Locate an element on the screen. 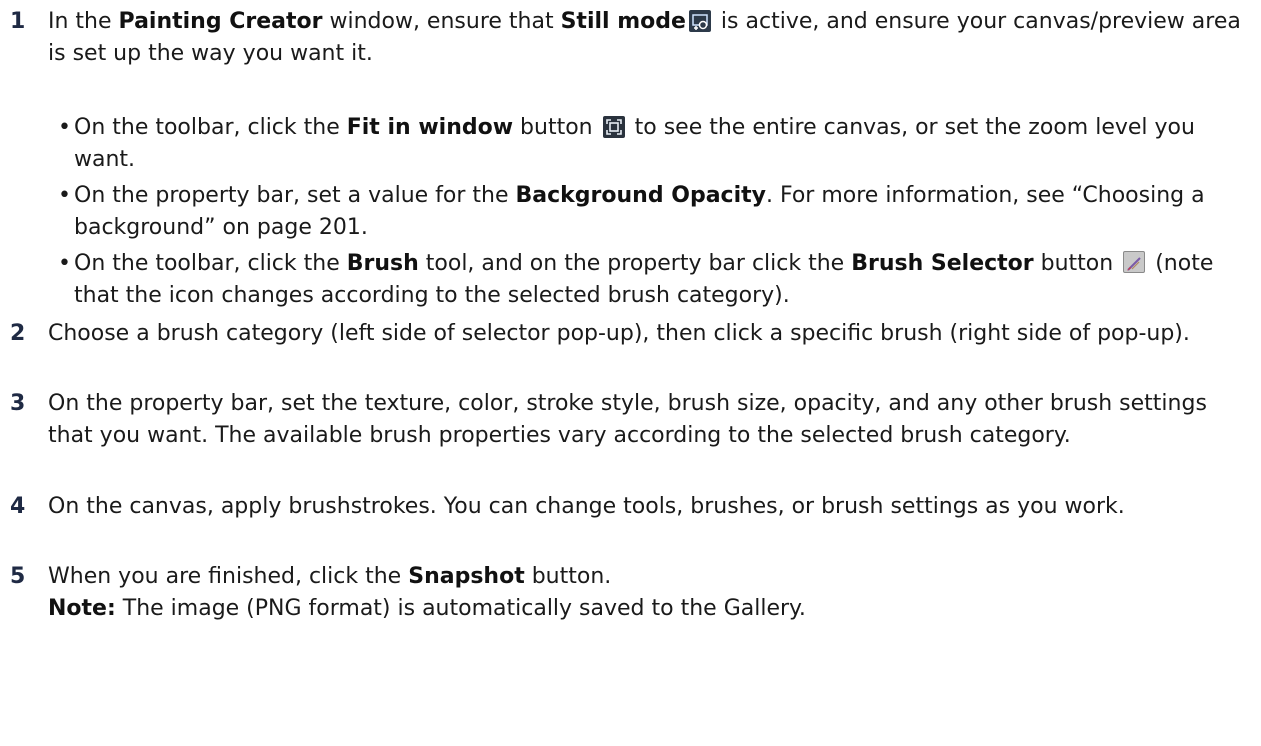  bold-term: Fit in window is located at coordinates (430, 127).